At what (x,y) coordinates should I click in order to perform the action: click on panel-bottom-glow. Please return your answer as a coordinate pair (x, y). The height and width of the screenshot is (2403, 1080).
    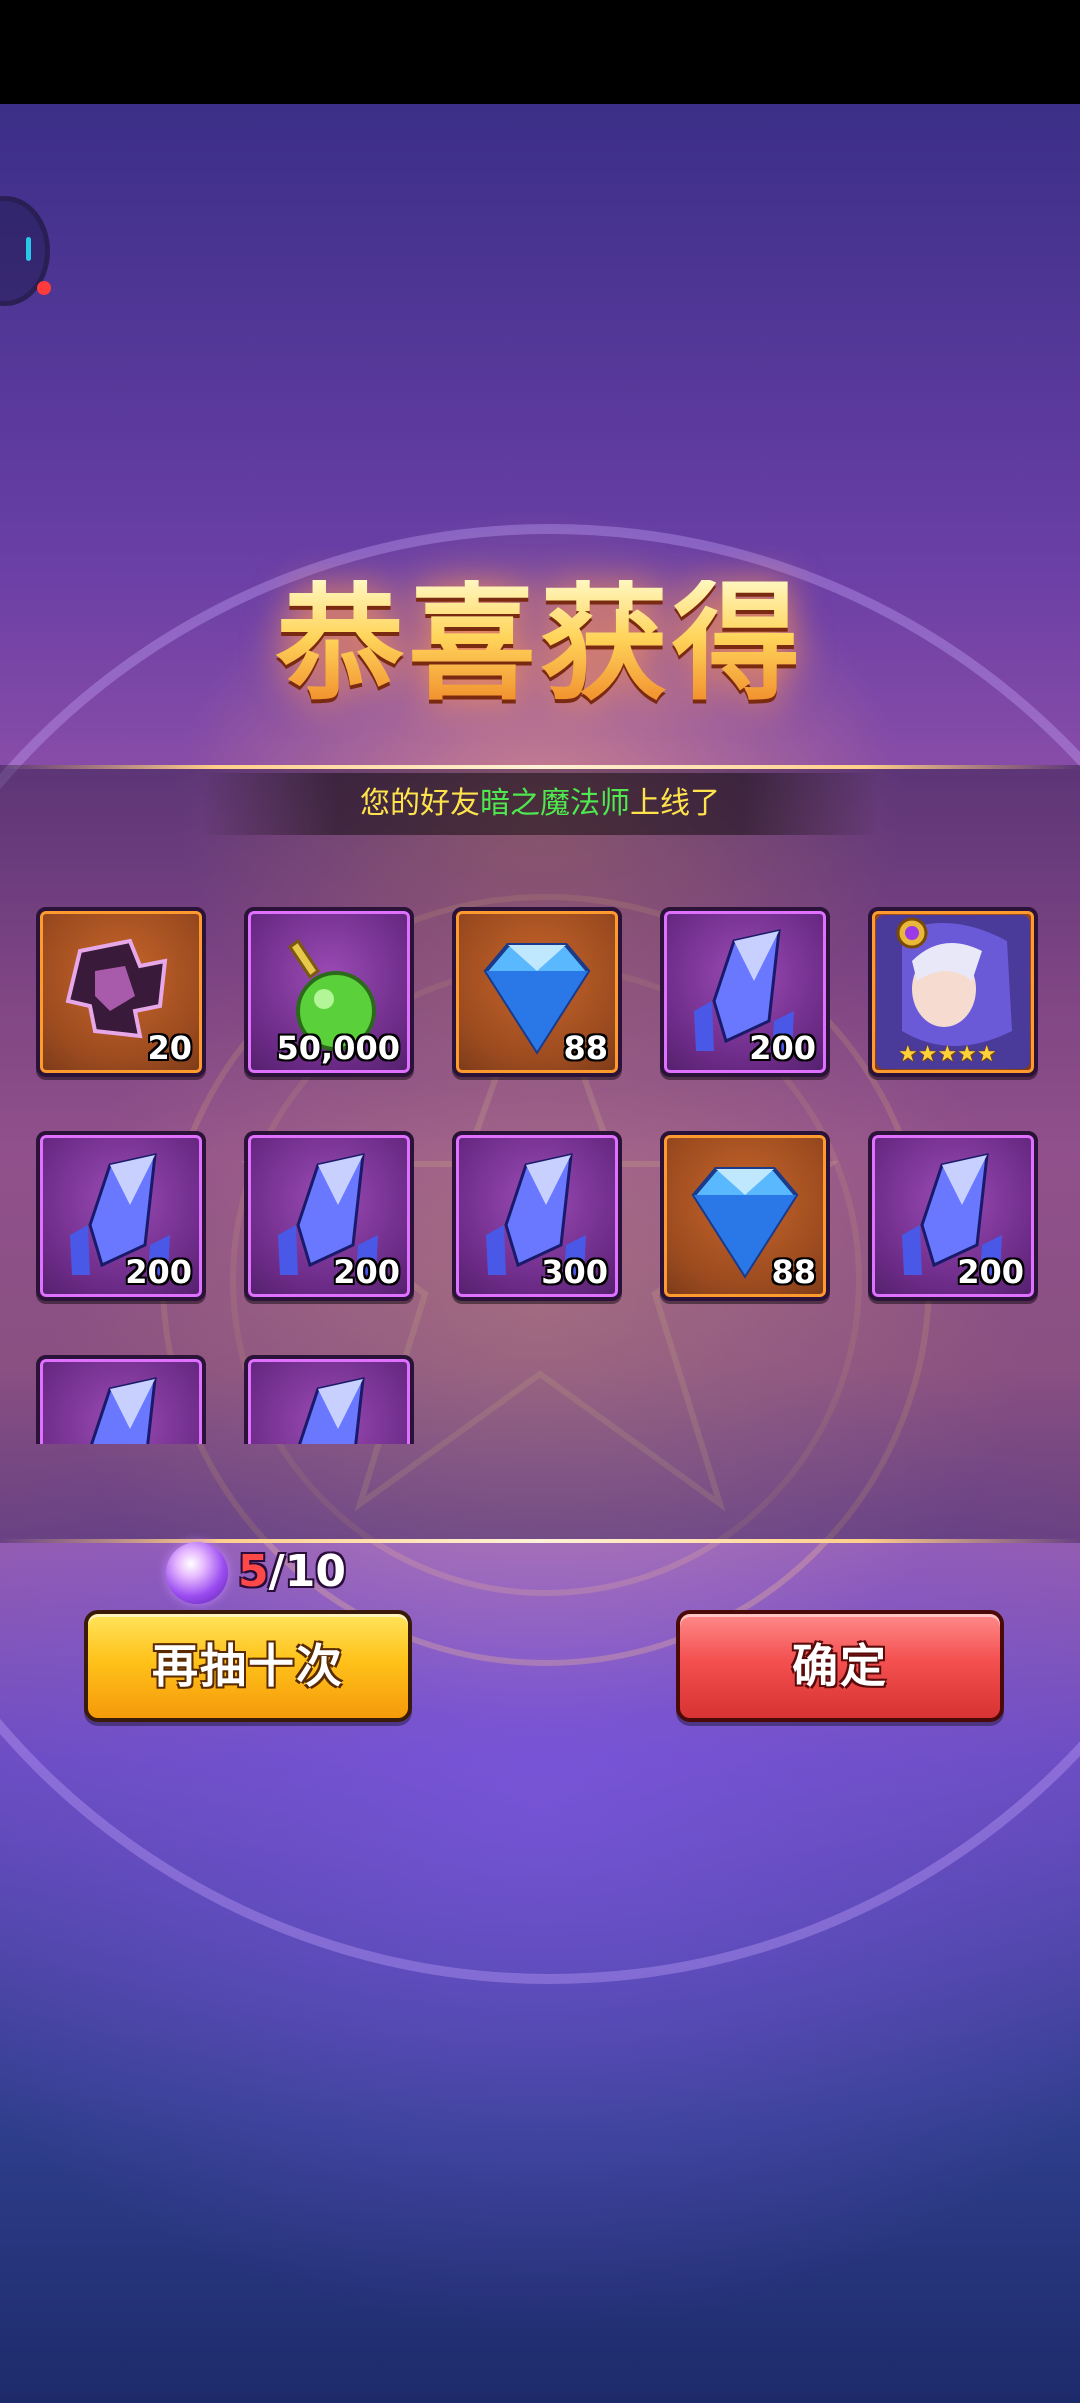
    Looking at the image, I should click on (540, 1541).